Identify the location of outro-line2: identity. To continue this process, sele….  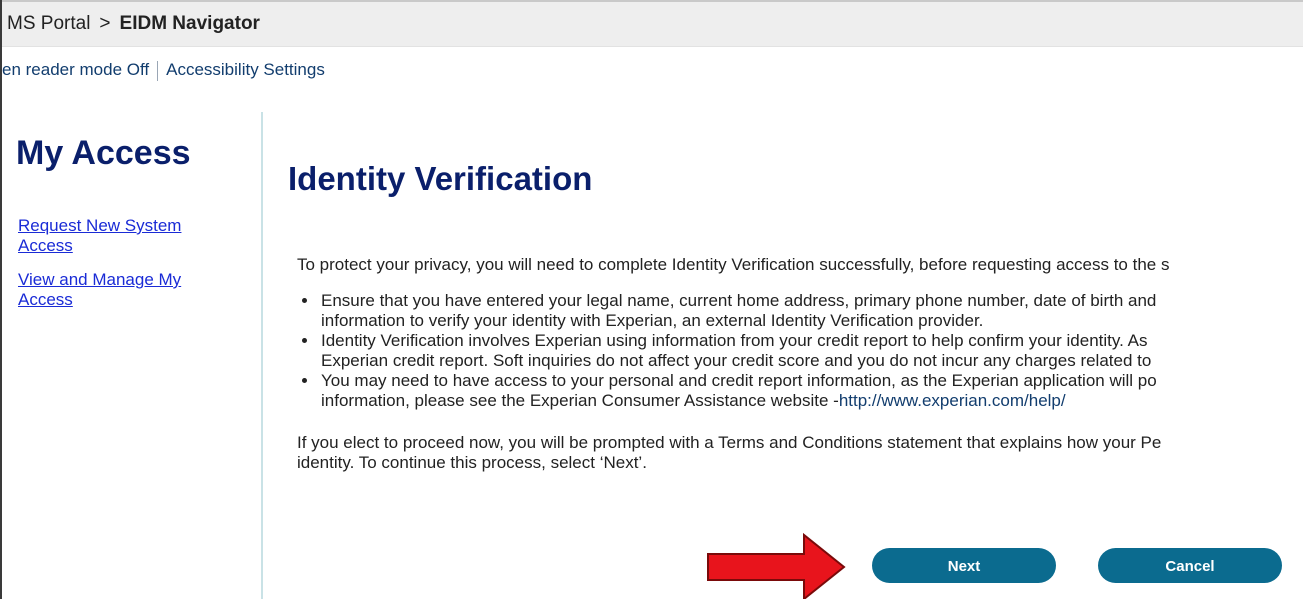
(472, 462).